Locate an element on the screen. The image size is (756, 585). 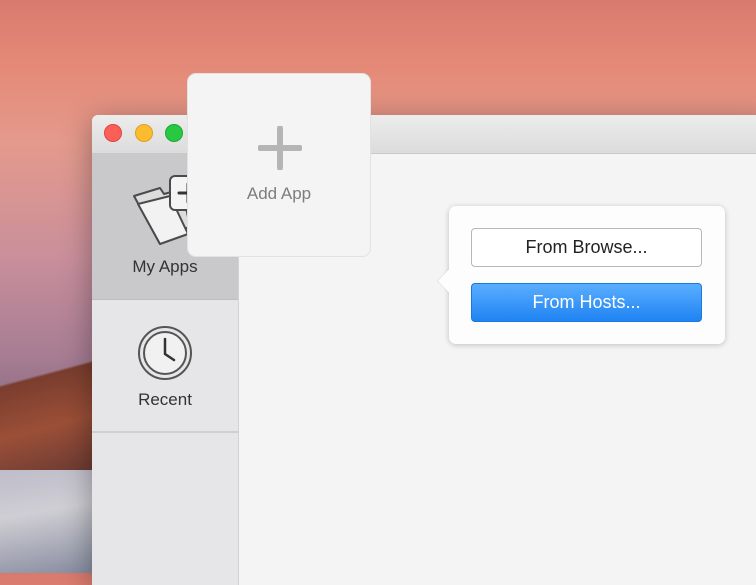
sidebar-item-recent: Recent is located at coordinates (165, 366).